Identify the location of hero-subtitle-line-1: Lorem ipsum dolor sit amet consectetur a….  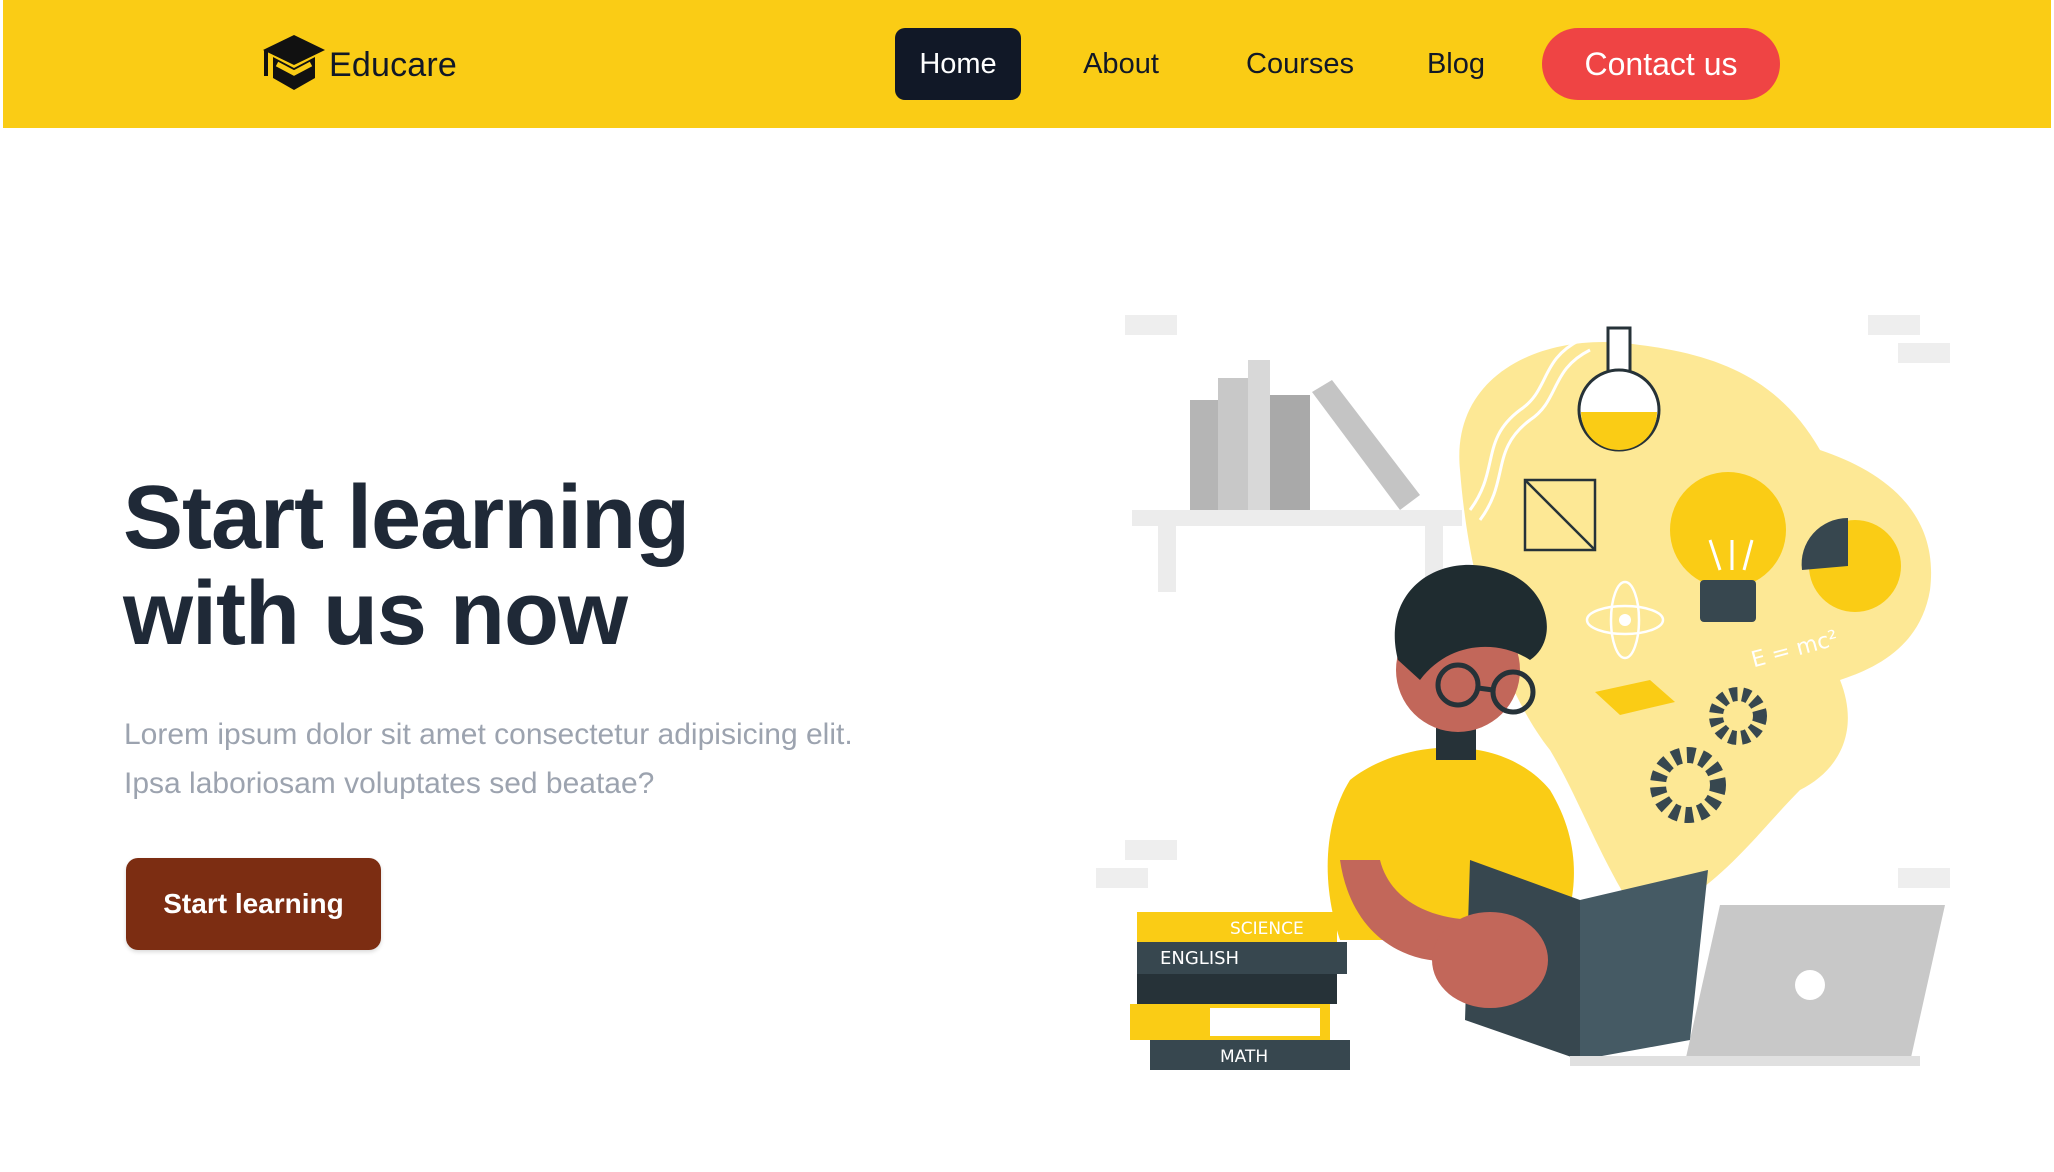
(488, 734).